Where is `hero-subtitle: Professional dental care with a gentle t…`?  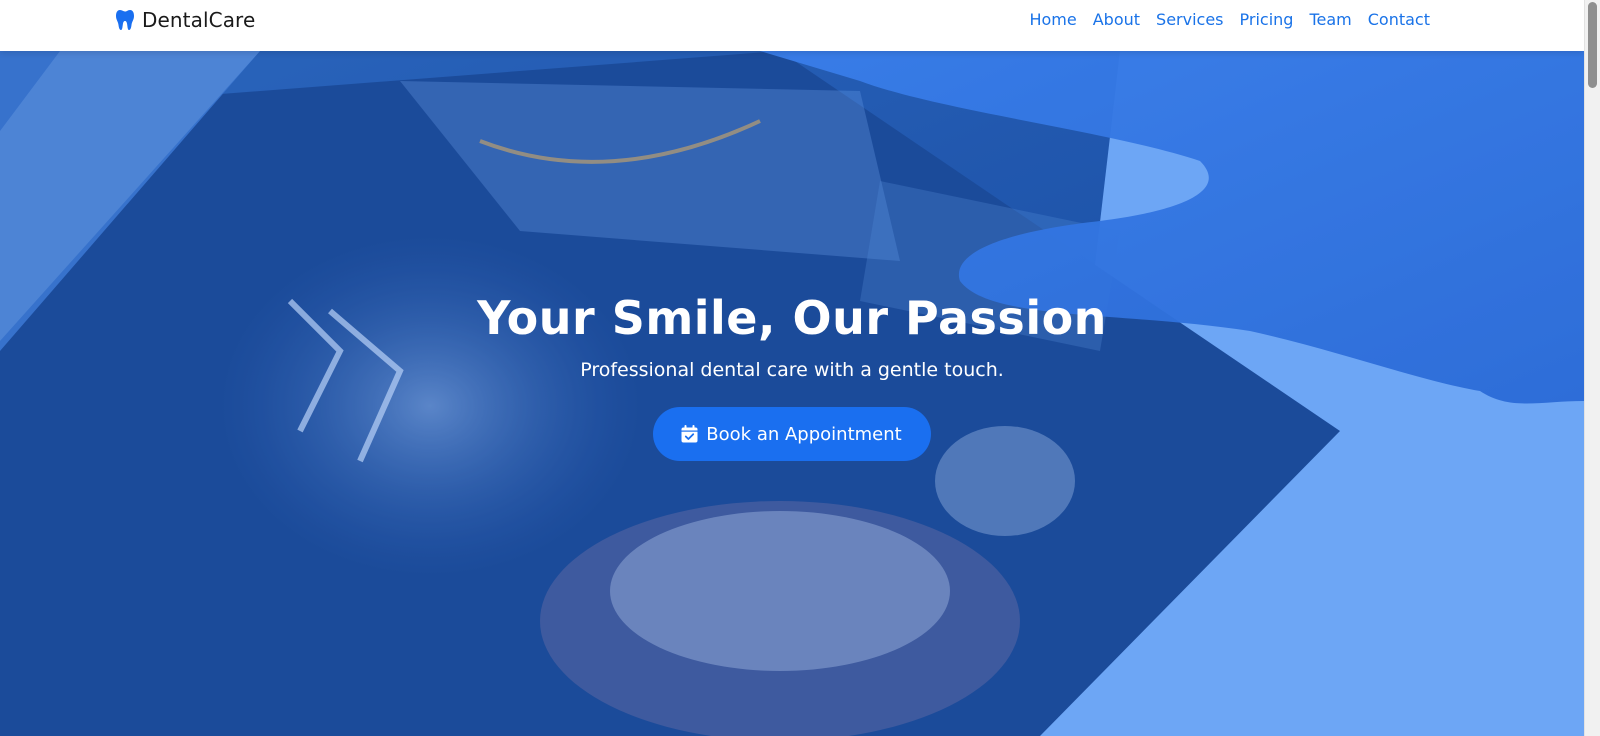 hero-subtitle: Professional dental care with a gentle t… is located at coordinates (792, 370).